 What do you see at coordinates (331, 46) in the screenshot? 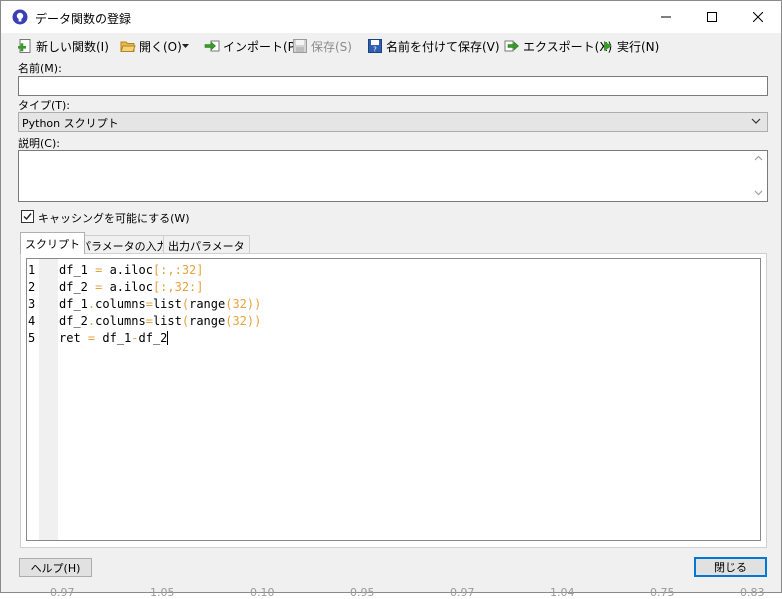
I see `save-label: 保存(S)` at bounding box center [331, 46].